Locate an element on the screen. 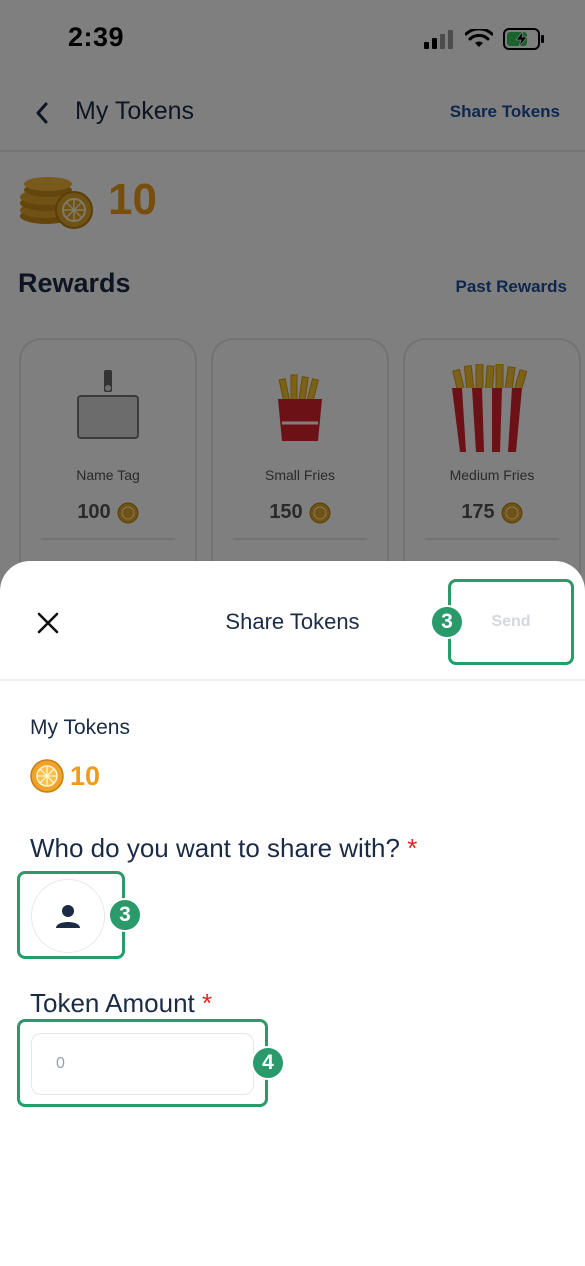 Image resolution: width=585 pixels, height=1266 pixels. amount-highlight is located at coordinates (142, 1063).